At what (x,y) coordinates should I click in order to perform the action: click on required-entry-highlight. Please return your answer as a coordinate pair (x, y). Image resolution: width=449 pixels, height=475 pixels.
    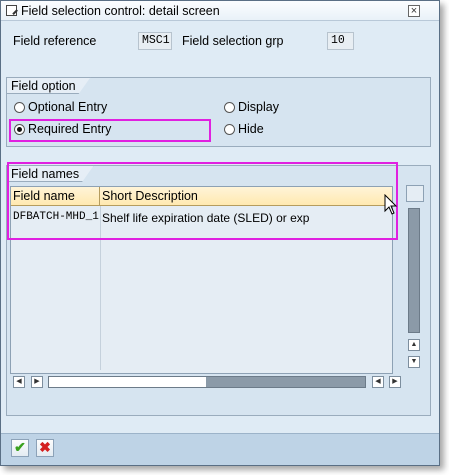
    Looking at the image, I should click on (110, 130).